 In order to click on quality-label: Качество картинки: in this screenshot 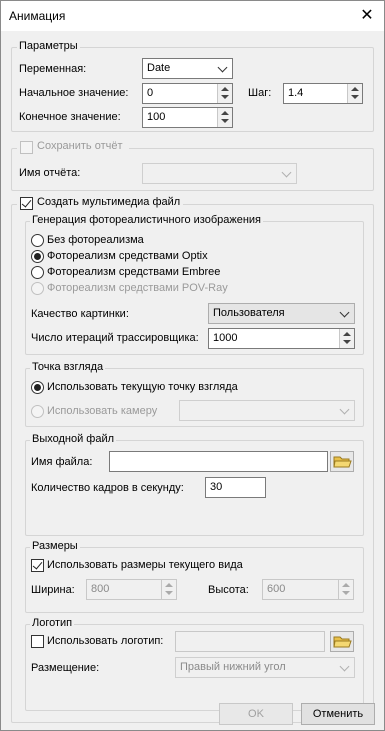, I will do `click(80, 314)`.